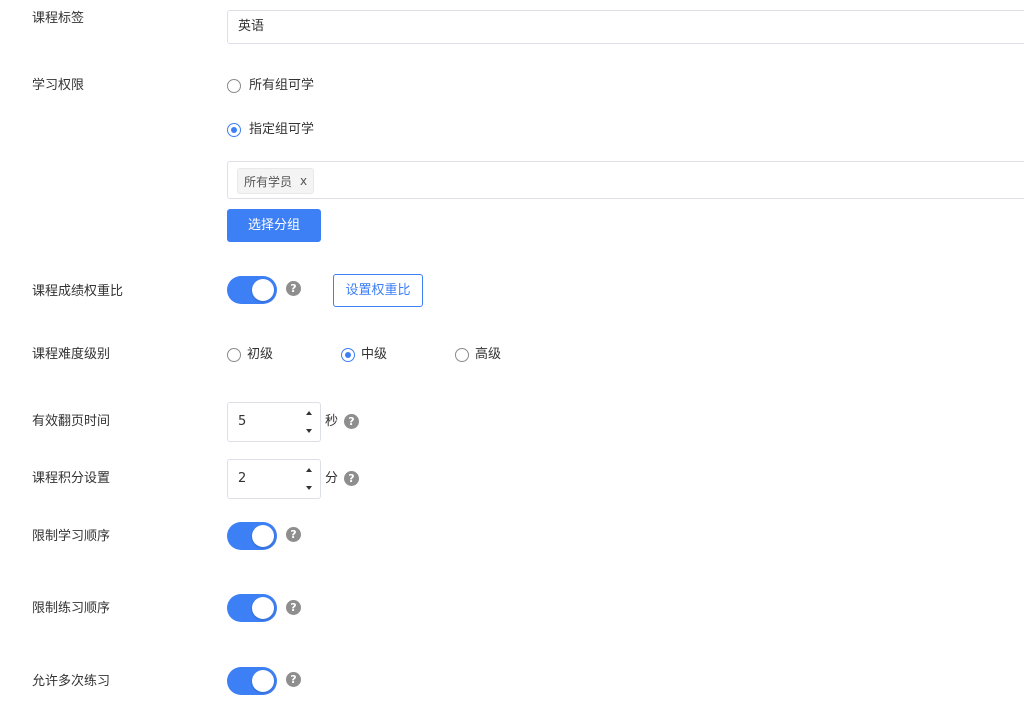 The image size is (1024, 706). Describe the element at coordinates (268, 181) in the screenshot. I see `group-tag-label: 所有学员` at that location.